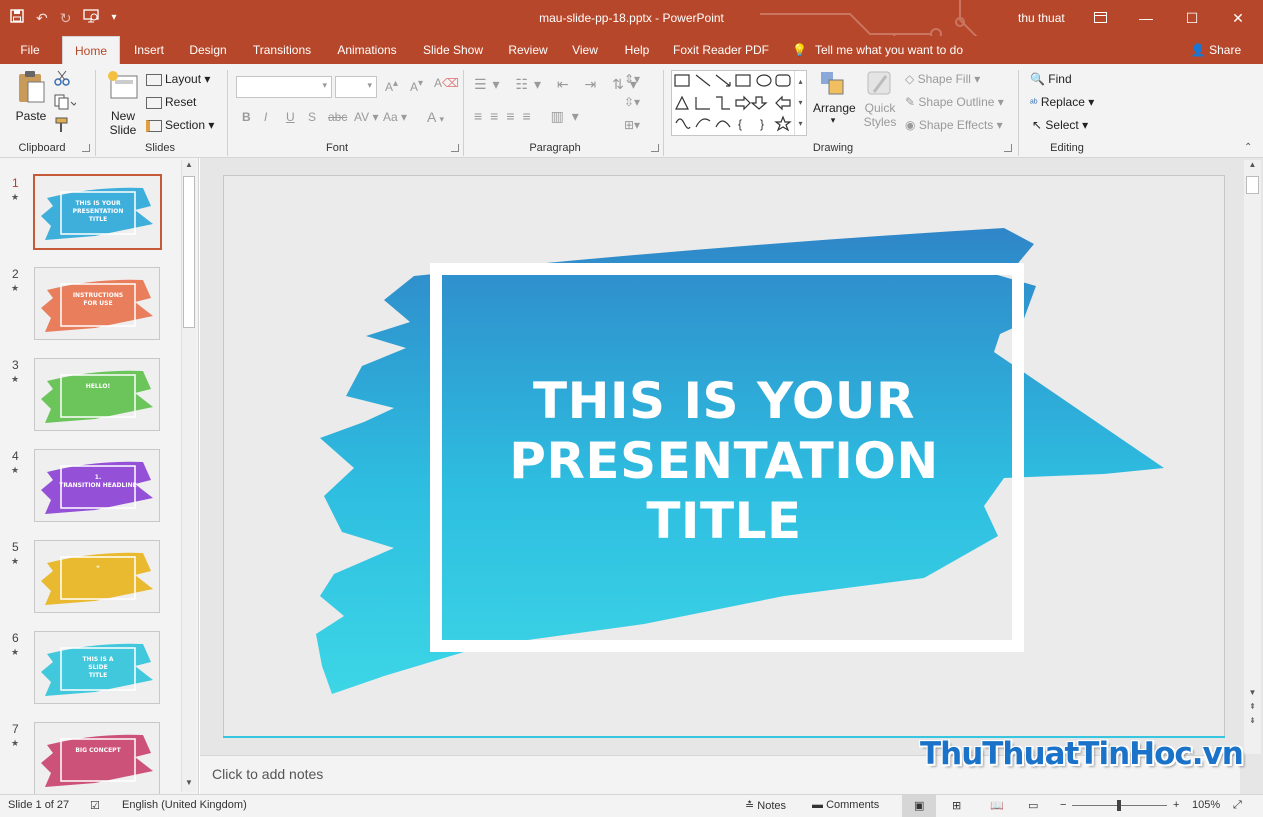 The image size is (1263, 817). I want to click on clipboard-launcher-icon, so click(86, 148).